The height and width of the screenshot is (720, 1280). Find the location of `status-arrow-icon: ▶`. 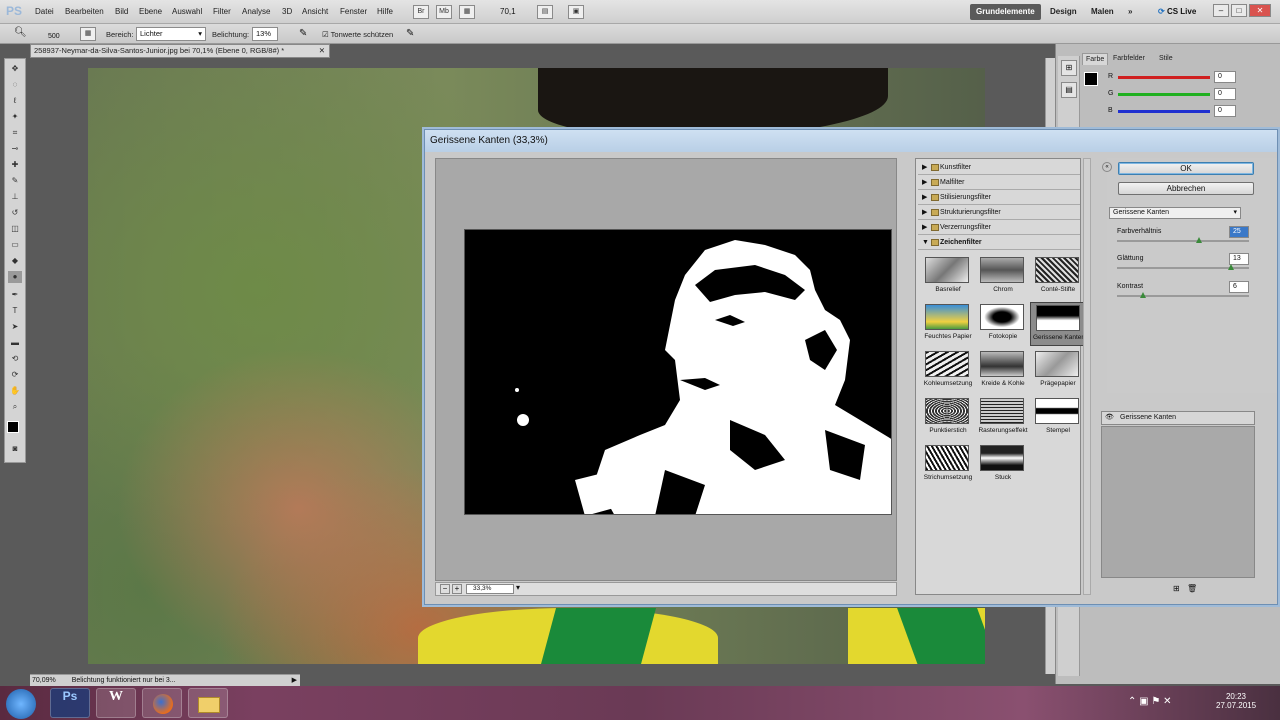

status-arrow-icon: ▶ is located at coordinates (296, 680).